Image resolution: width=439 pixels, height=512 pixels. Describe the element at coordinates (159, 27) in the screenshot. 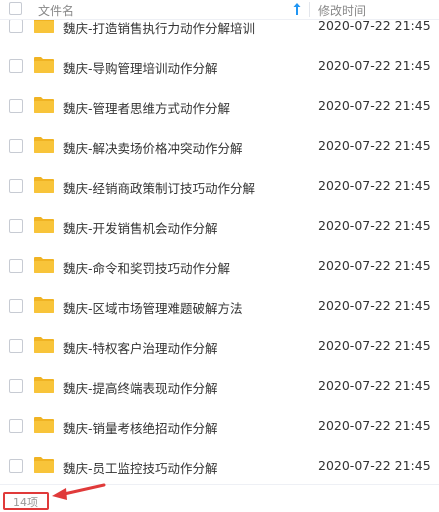

I see `file-name: 魏庆-打造销售执行力动作分解培训` at that location.